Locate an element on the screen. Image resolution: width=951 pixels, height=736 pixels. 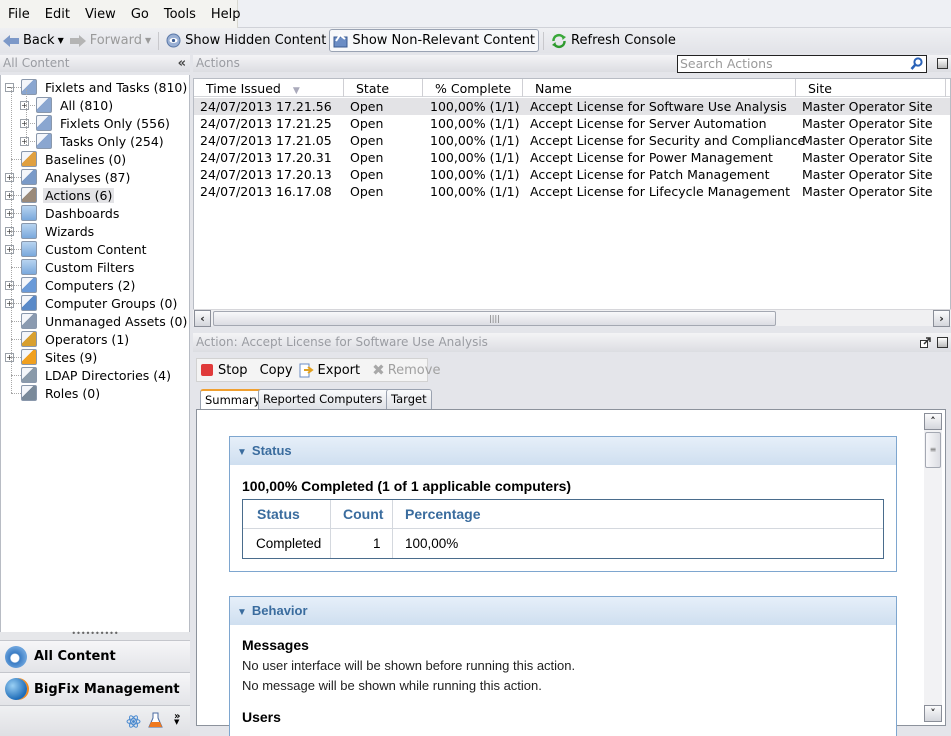
column-name: Name is located at coordinates (659, 88).